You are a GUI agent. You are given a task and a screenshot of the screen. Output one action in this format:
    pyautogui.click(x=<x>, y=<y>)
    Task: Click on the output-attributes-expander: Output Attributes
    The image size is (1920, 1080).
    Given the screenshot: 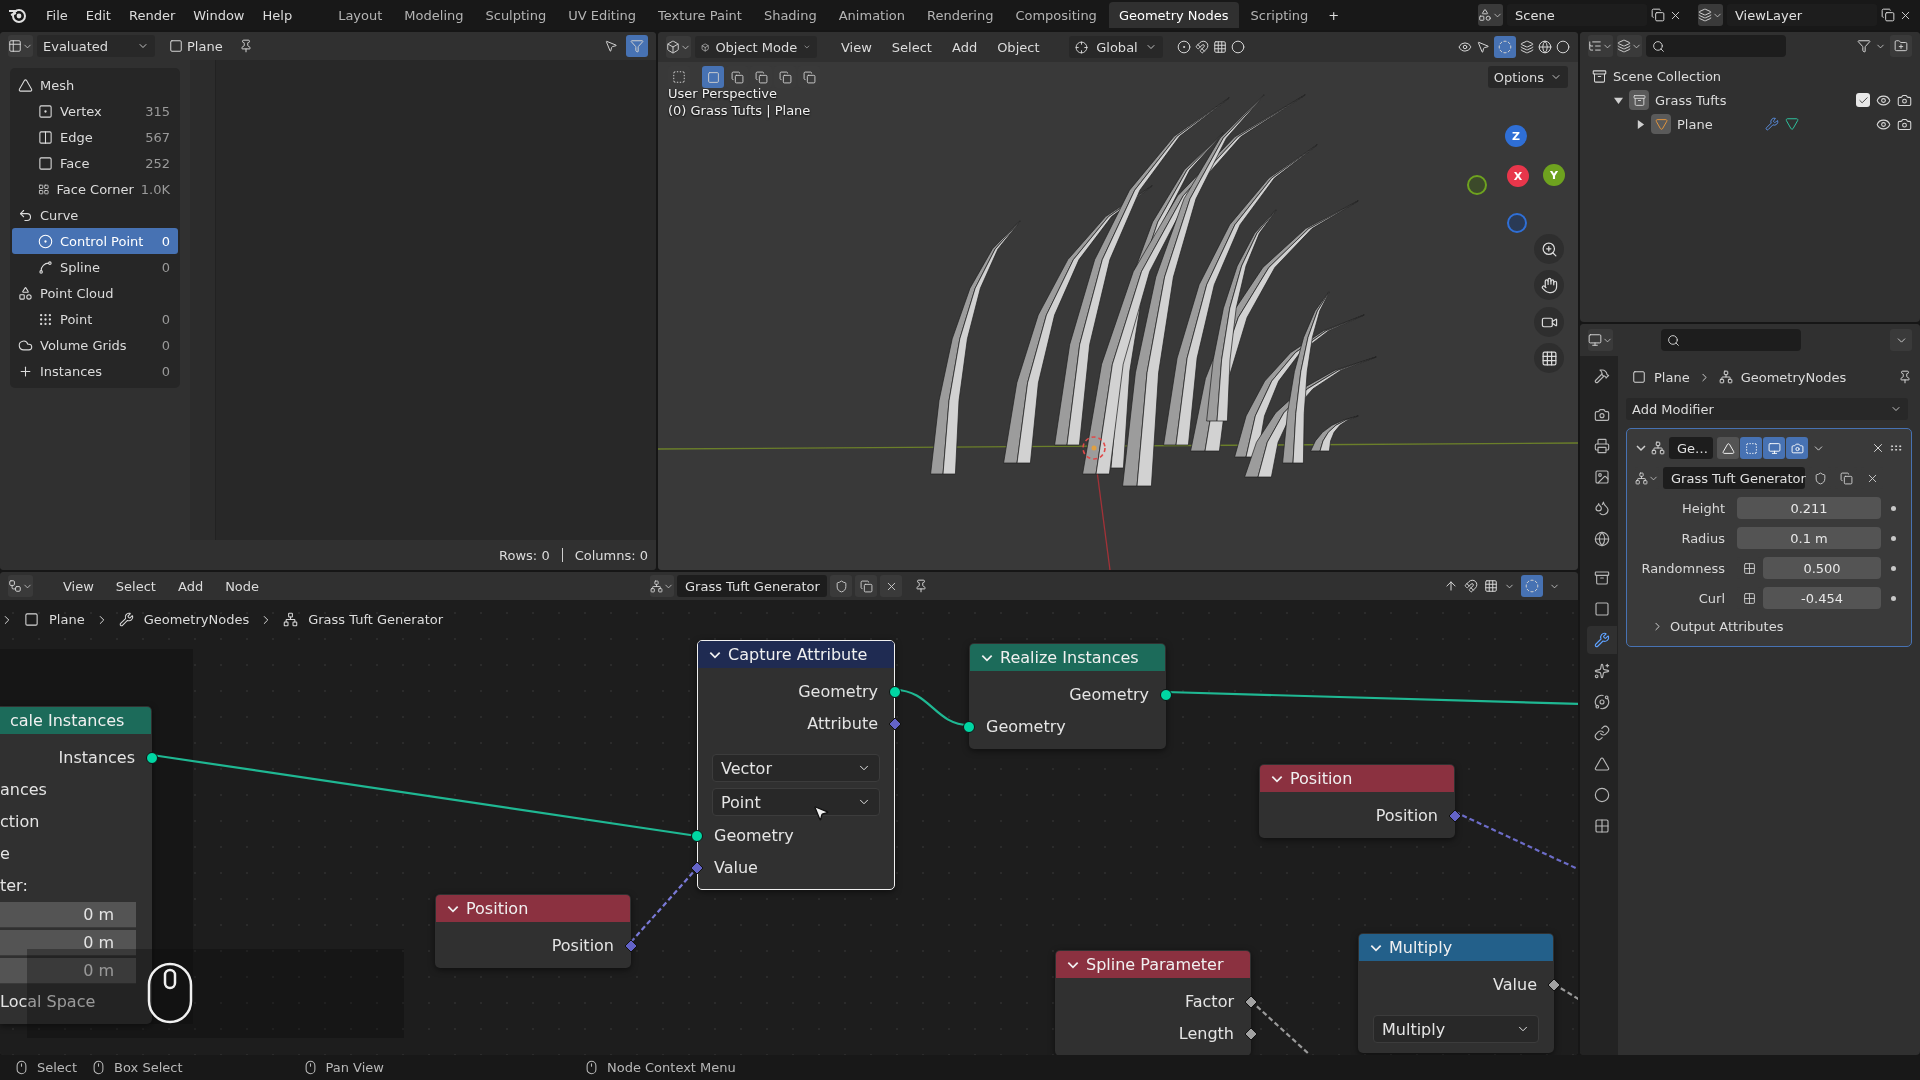 What is the action you would take?
    pyautogui.click(x=1769, y=626)
    